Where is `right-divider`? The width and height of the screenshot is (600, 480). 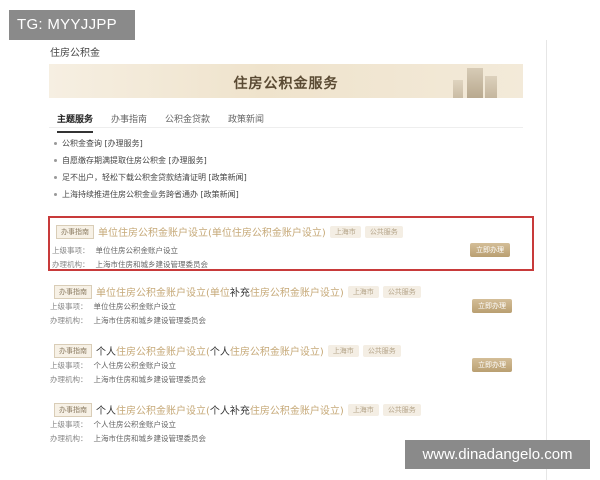
right-divider is located at coordinates (546, 260).